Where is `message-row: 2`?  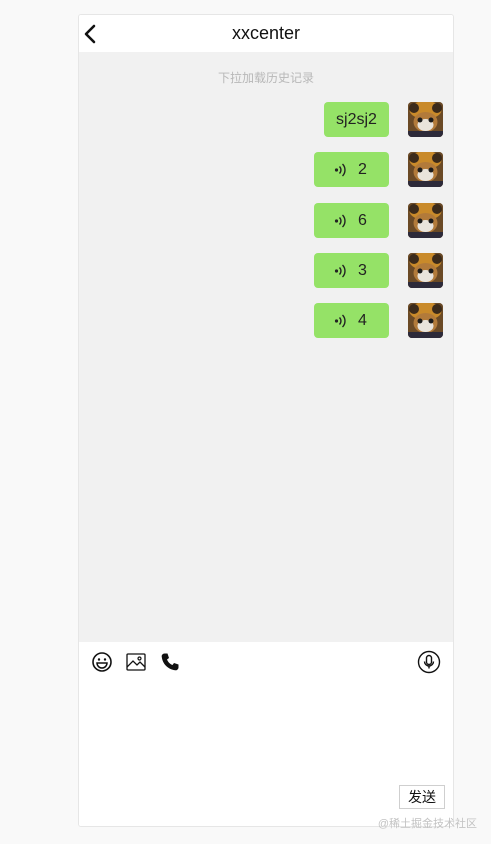
message-row: 2 is located at coordinates (266, 169).